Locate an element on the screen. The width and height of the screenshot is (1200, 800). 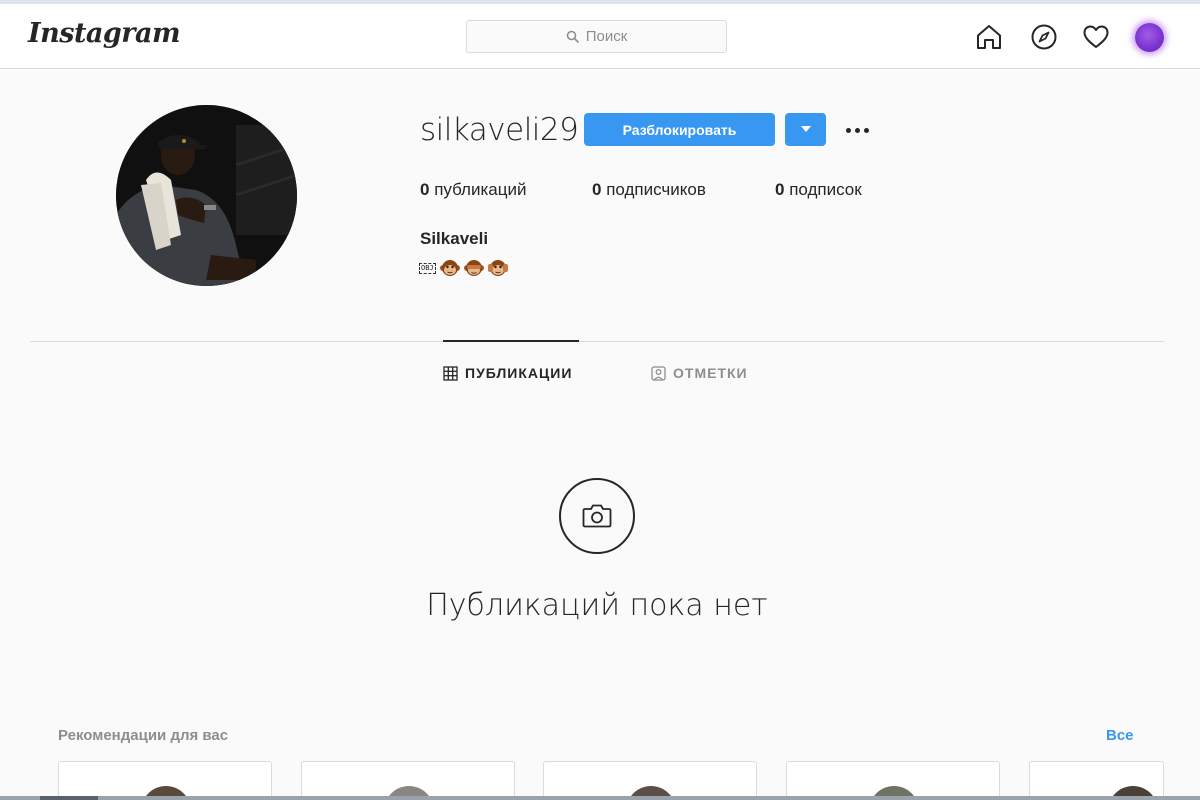
caret-down-icon is located at coordinates (805, 129).